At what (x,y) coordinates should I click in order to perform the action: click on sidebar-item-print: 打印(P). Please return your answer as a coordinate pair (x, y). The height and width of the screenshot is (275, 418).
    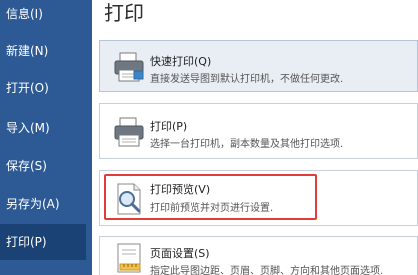
    Looking at the image, I should click on (43, 242).